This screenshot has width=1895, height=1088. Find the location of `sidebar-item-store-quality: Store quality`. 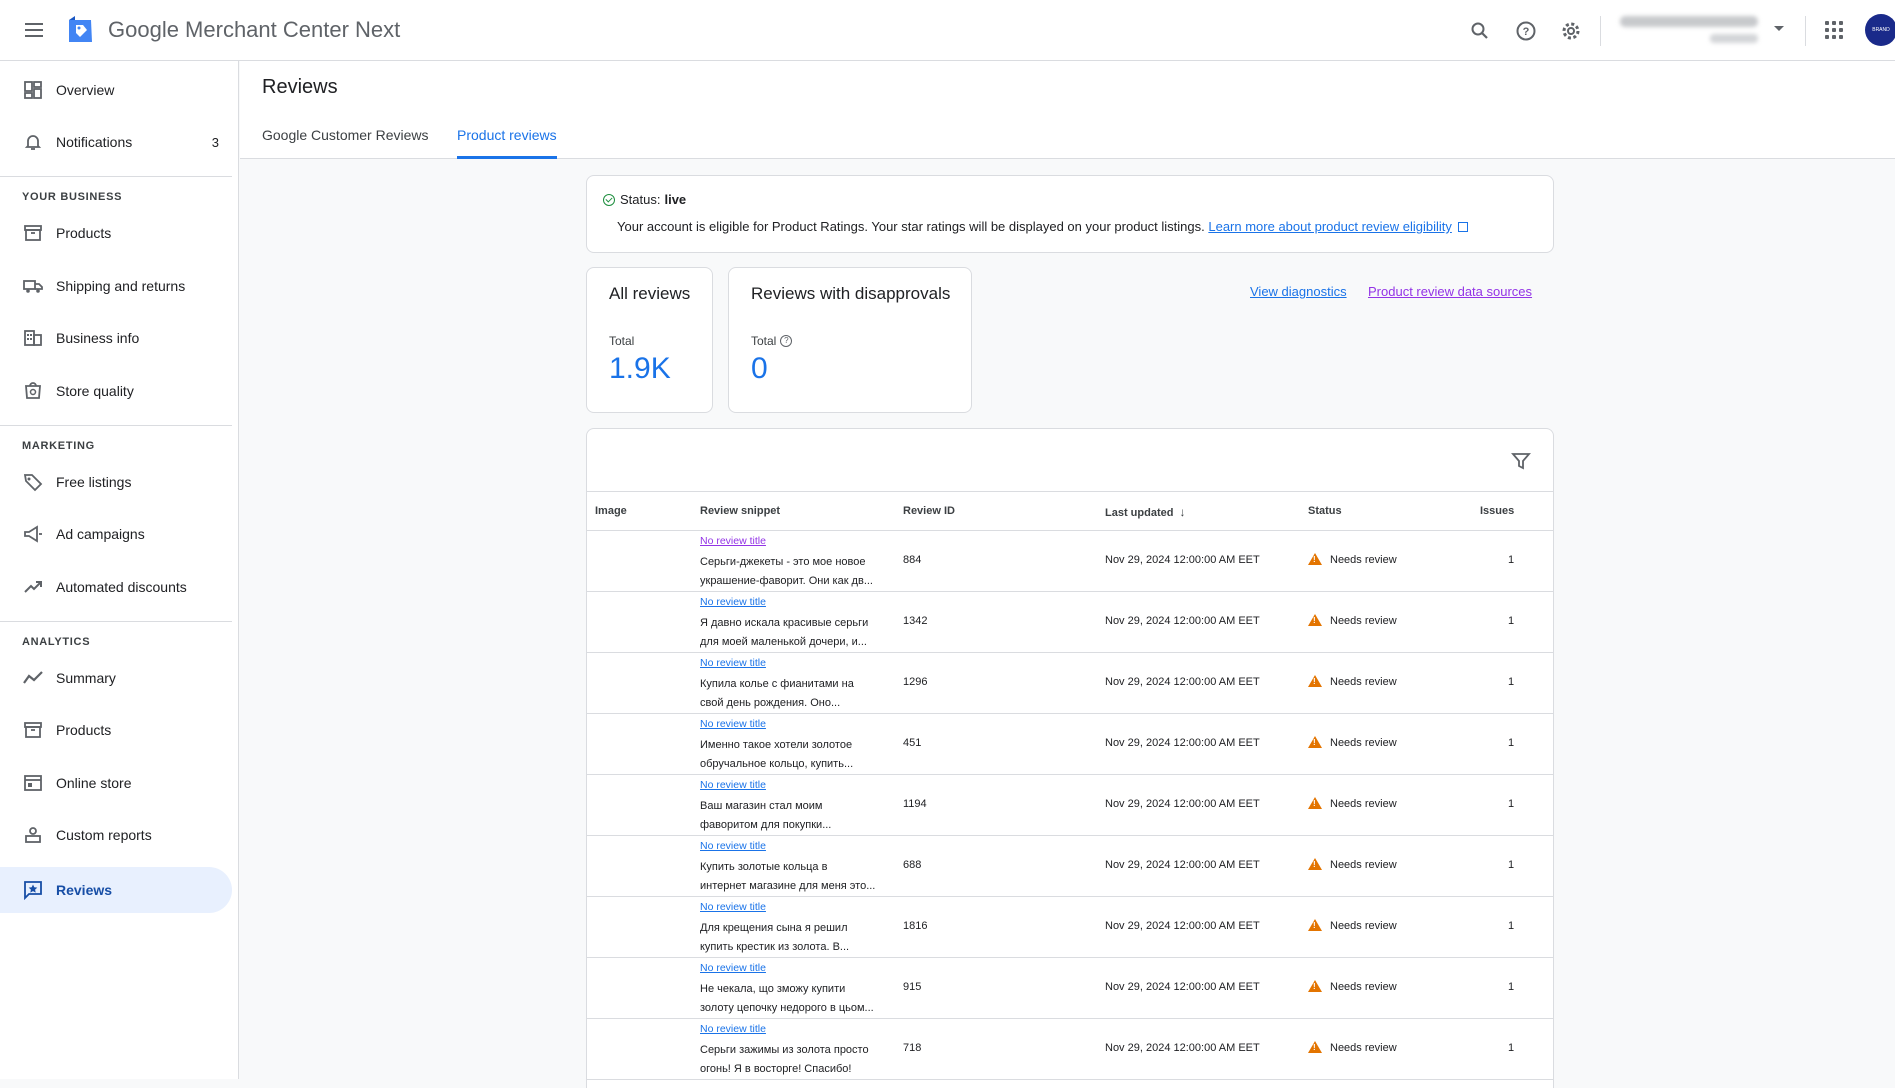

sidebar-item-store-quality: Store quality is located at coordinates (116, 391).